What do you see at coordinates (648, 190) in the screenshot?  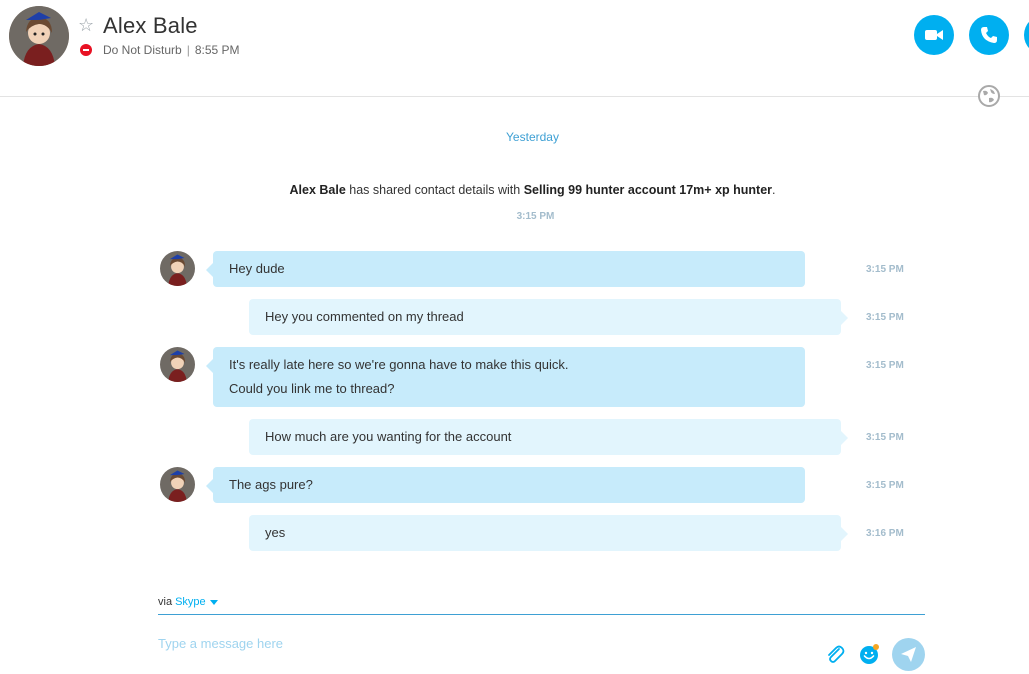 I see `shared-contact-name: Selling 99 hunter account 17m+ xp hunter` at bounding box center [648, 190].